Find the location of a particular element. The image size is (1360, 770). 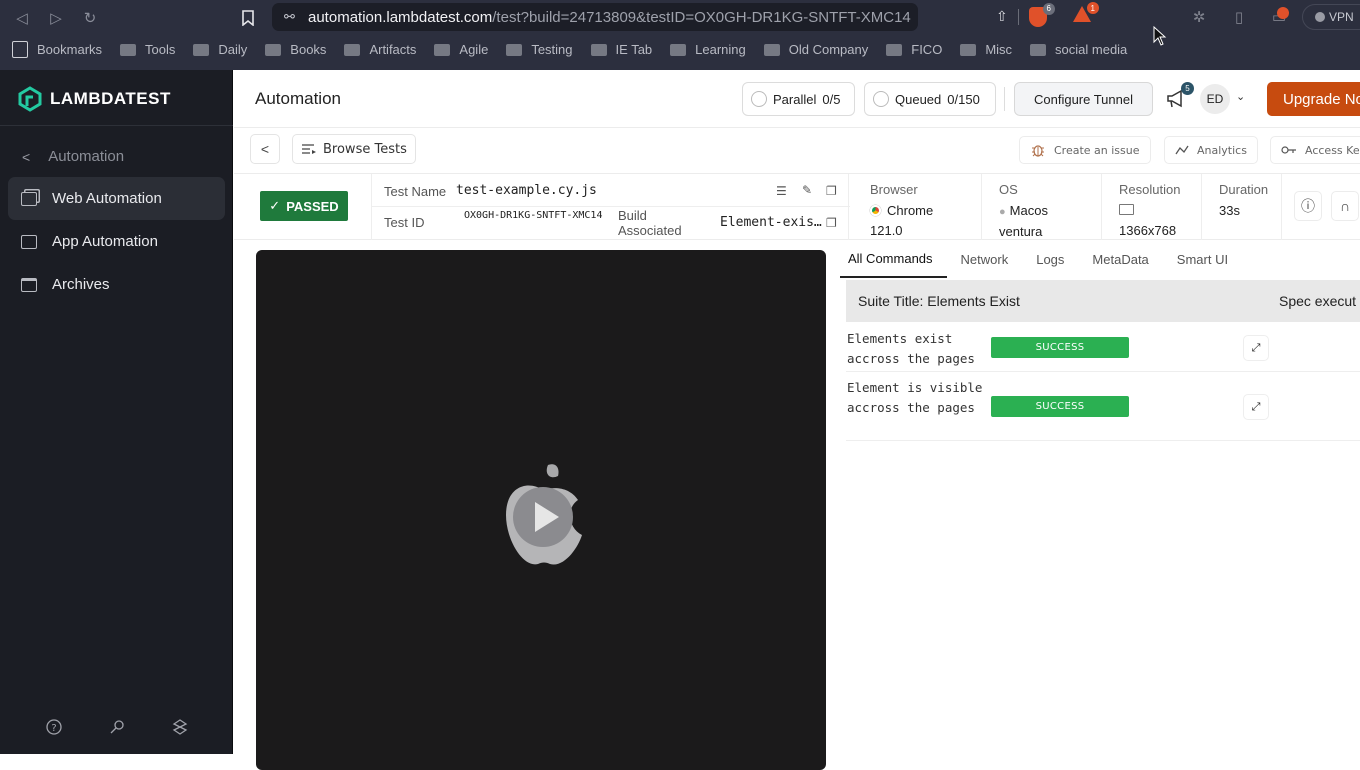

configure-tunnel-button: Configure Tunnel is located at coordinates (1083, 99).